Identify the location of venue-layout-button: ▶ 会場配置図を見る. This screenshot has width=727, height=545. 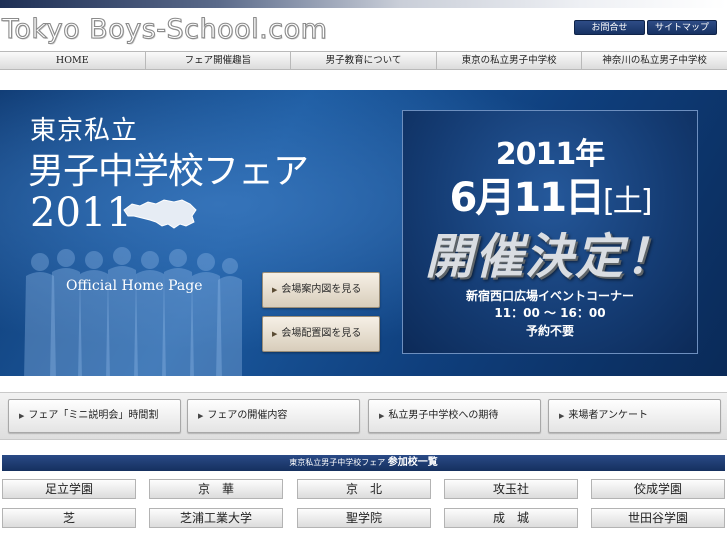
(321, 334).